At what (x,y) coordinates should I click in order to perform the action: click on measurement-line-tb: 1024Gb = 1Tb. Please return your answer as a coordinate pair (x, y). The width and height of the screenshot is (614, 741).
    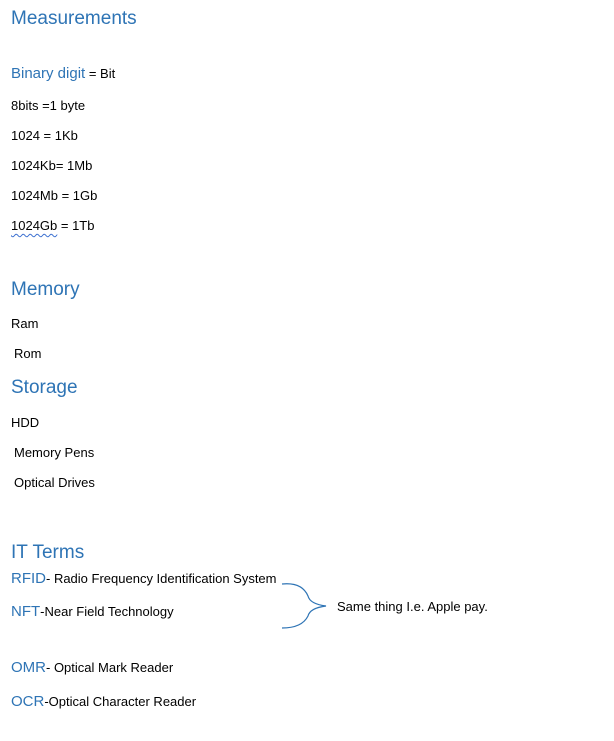
    Looking at the image, I should click on (52, 225).